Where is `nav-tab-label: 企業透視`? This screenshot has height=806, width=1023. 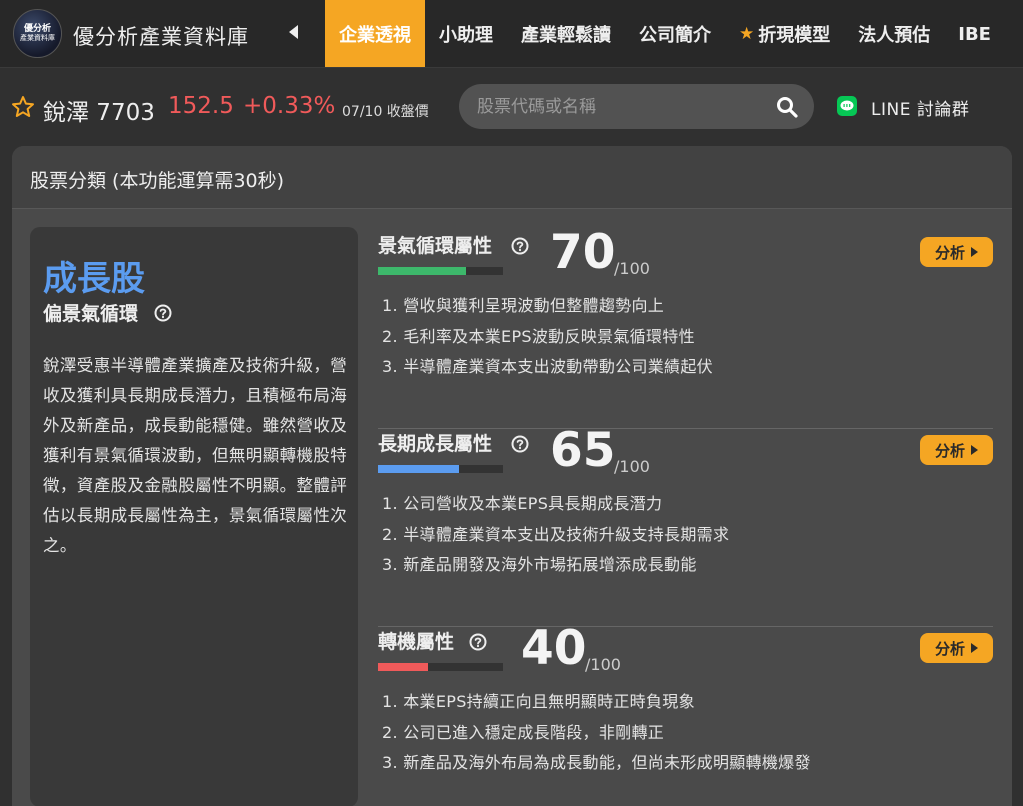 nav-tab-label: 企業透視 is located at coordinates (375, 35).